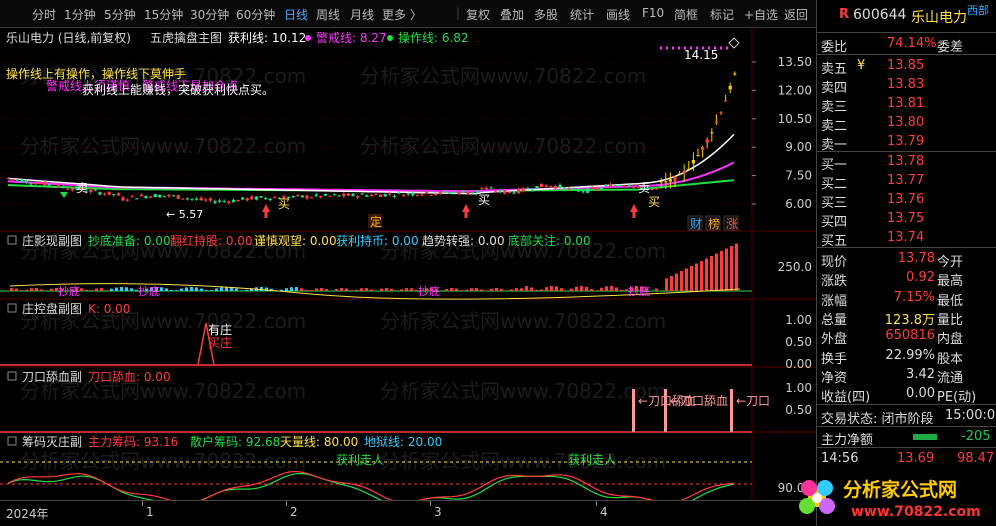 Image resolution: width=996 pixels, height=526 pixels. Describe the element at coordinates (890, 499) in the screenshot. I see `logo-svg: 分析家公式网 www.70822.com` at that location.